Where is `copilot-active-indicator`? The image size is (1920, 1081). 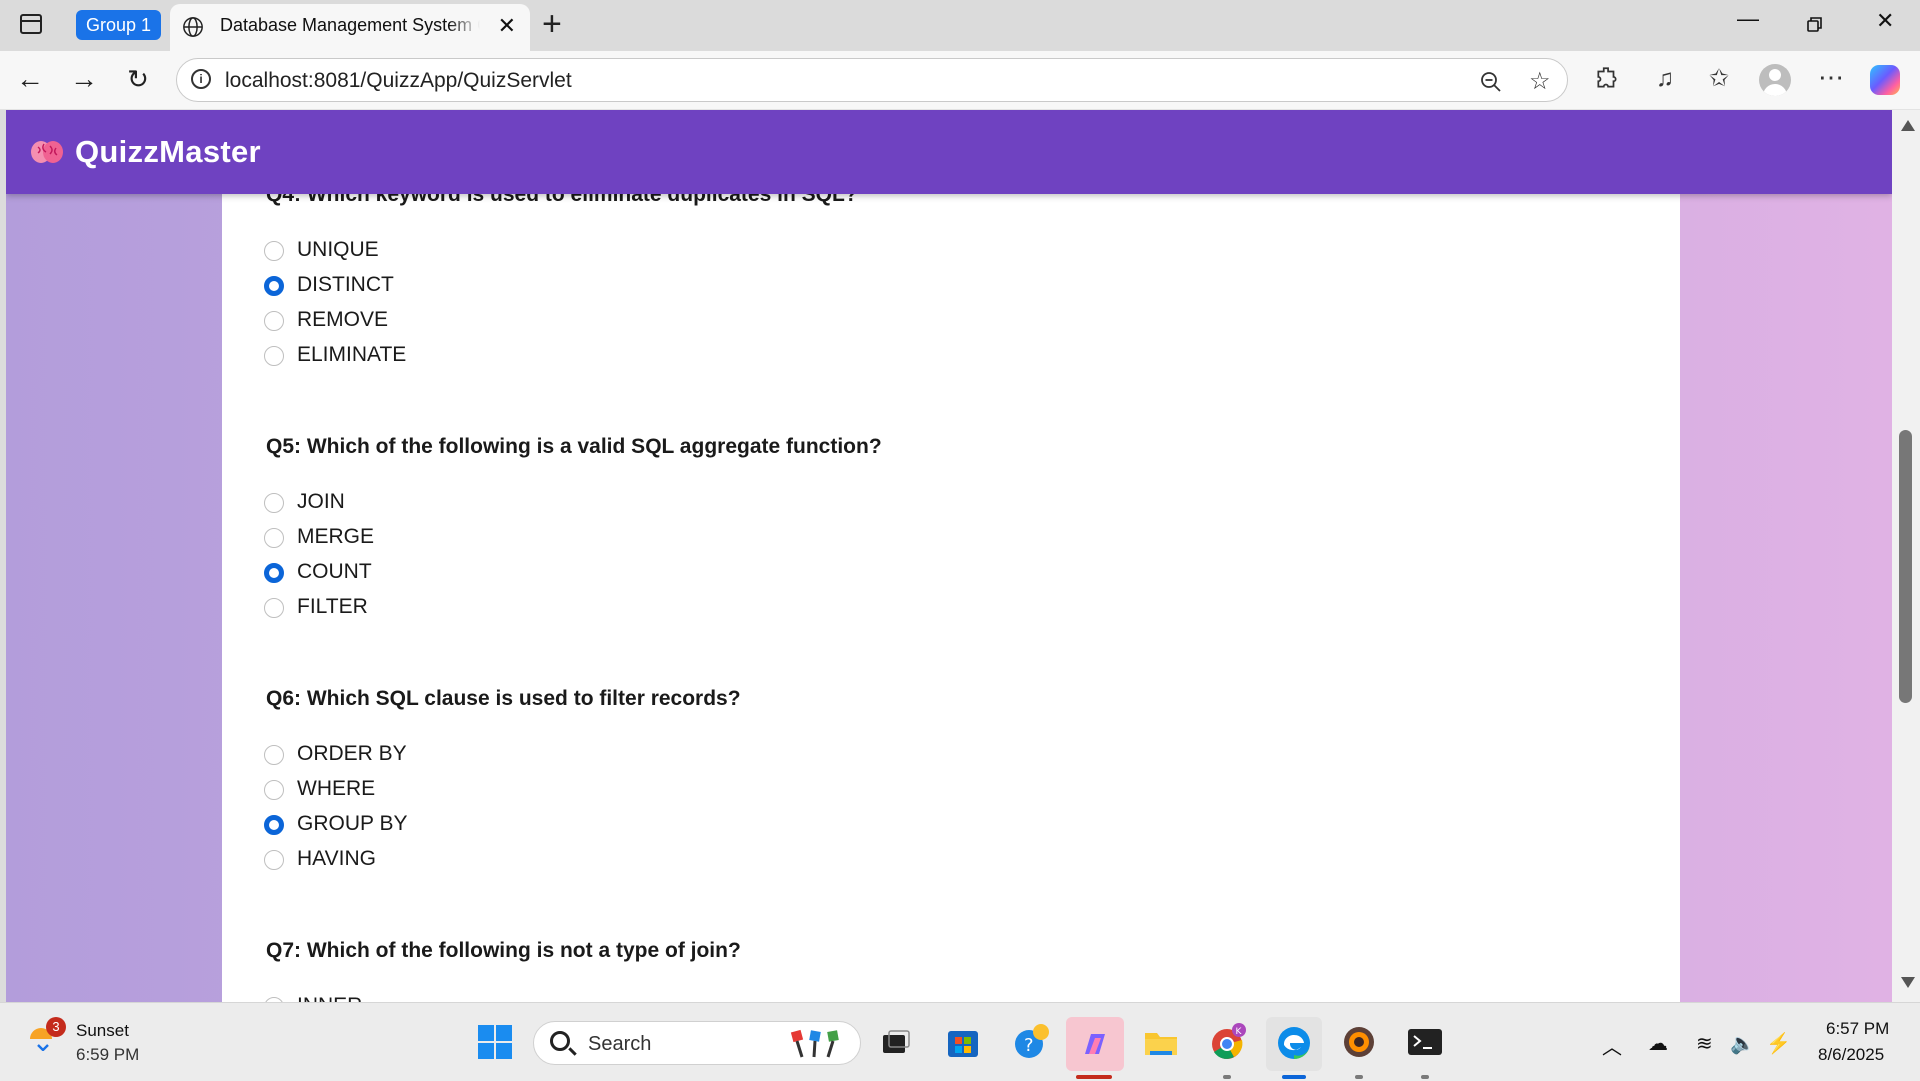 copilot-active-indicator is located at coordinates (1094, 1077).